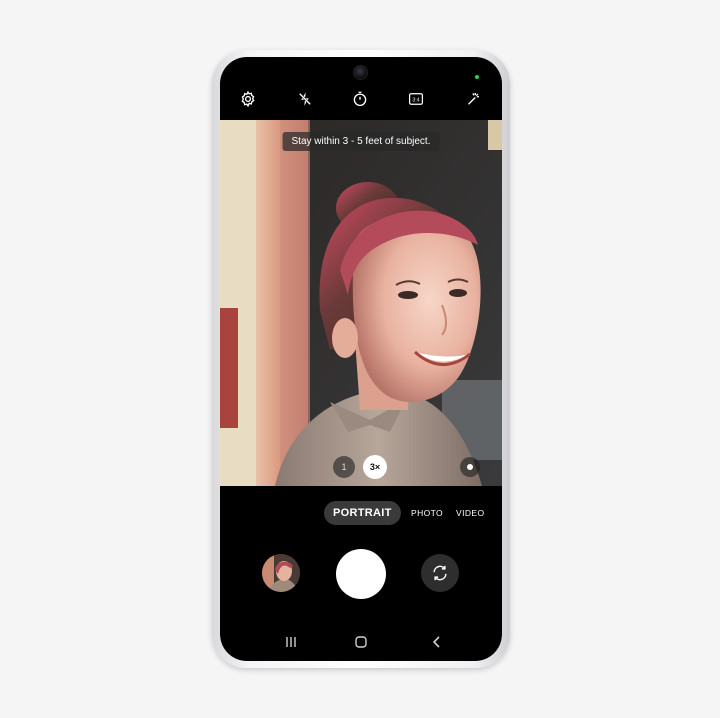 The image size is (720, 718). I want to click on settings-icon, so click(248, 99).